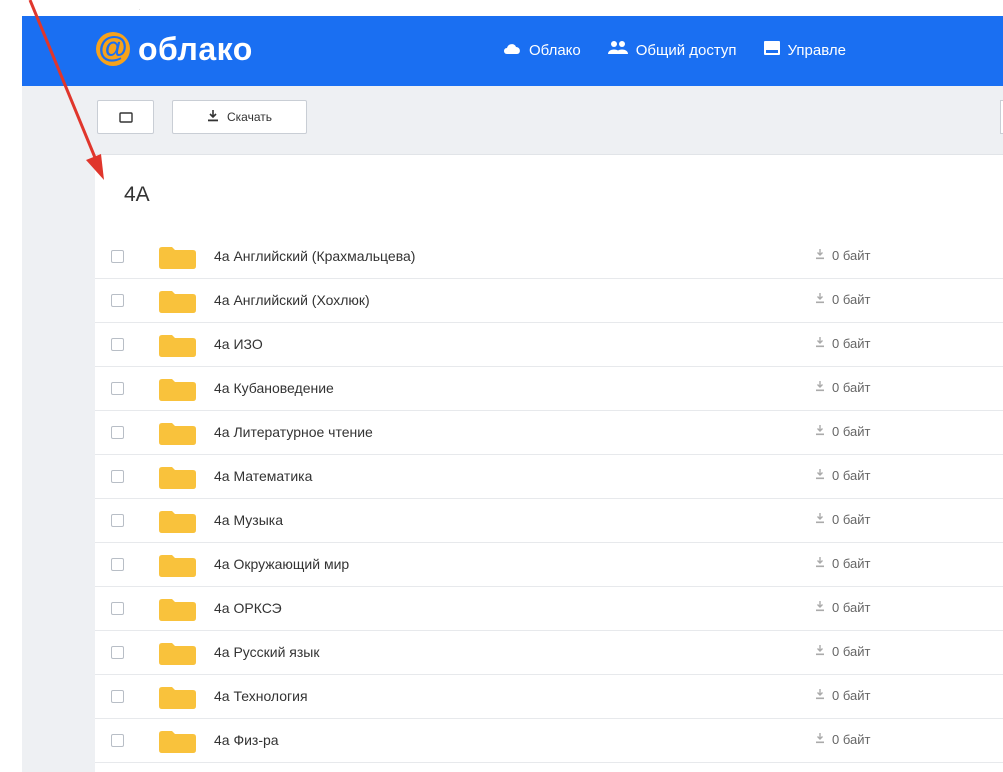 The width and height of the screenshot is (1003, 772). What do you see at coordinates (549, 653) in the screenshot?
I see `file-row: 4а Русский язык 0 байт` at bounding box center [549, 653].